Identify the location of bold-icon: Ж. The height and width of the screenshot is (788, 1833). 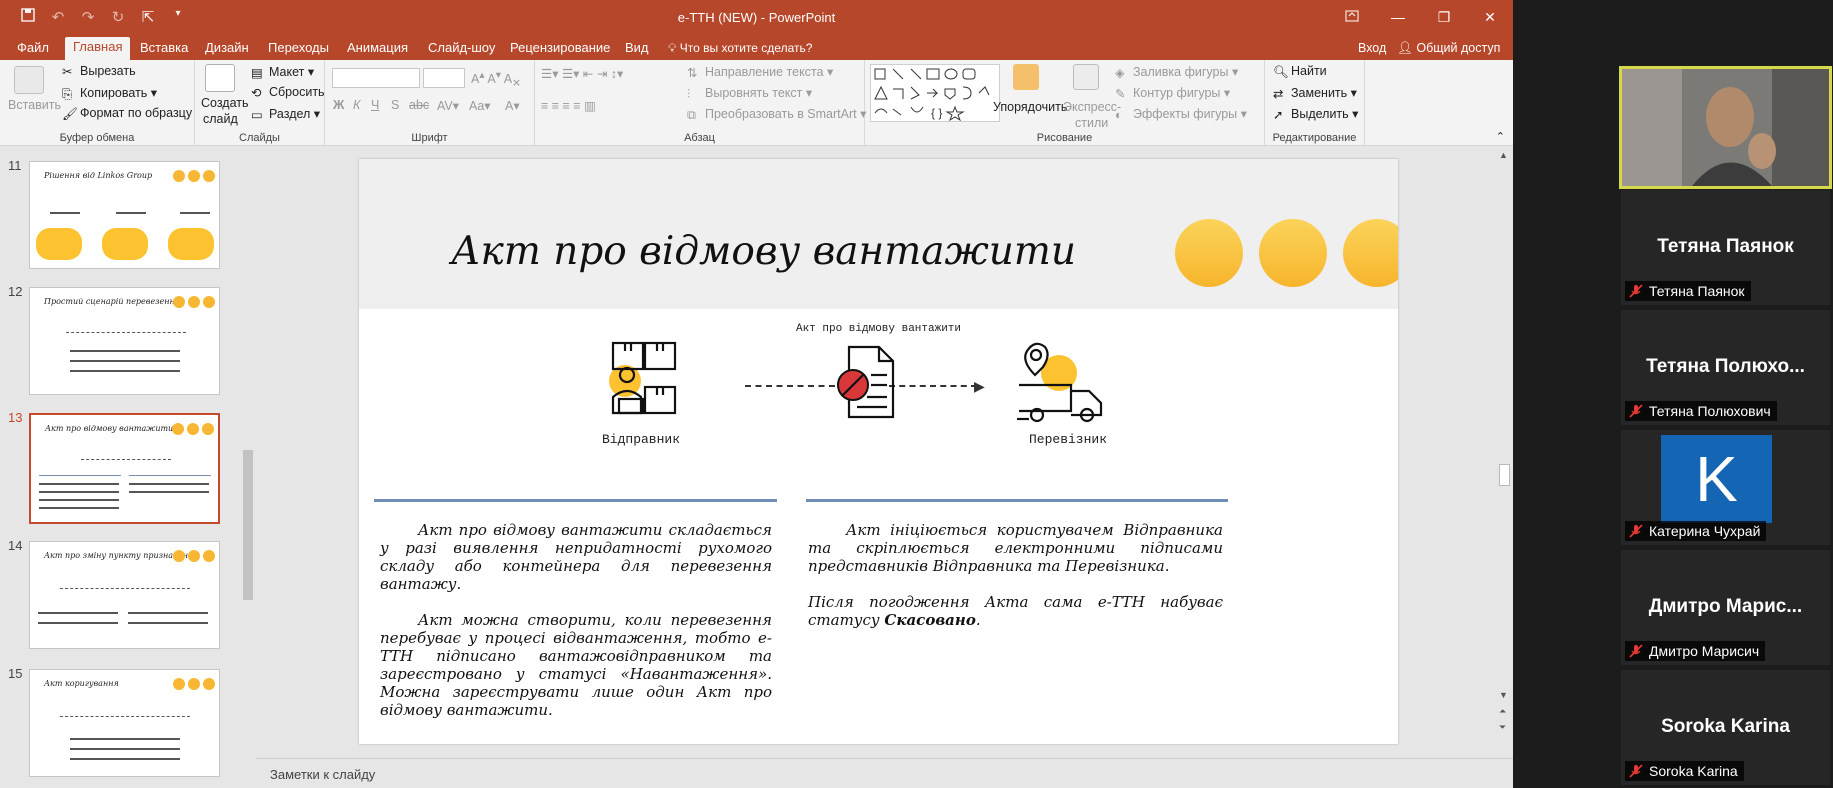
(338, 105).